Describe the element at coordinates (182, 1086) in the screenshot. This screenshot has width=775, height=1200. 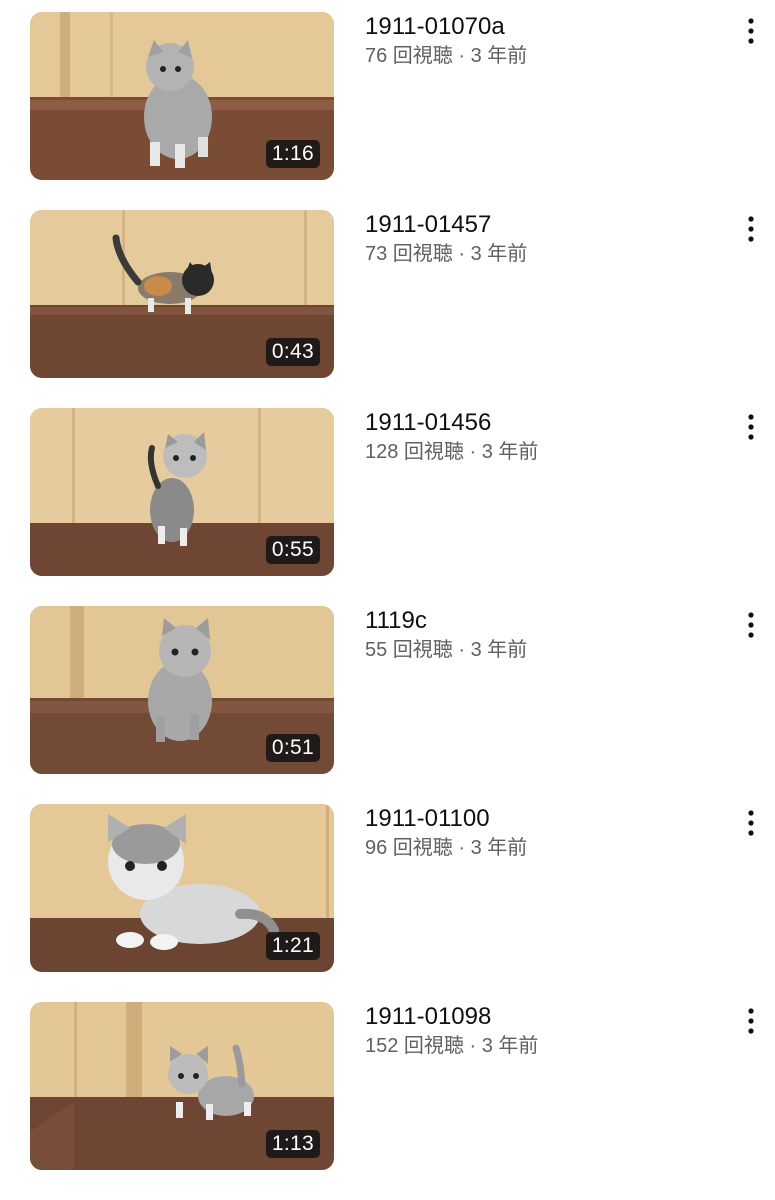
I see `video-thumbnail: 1:13` at that location.